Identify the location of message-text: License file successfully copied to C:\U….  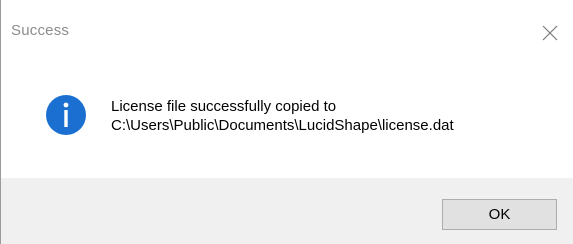
(282, 116).